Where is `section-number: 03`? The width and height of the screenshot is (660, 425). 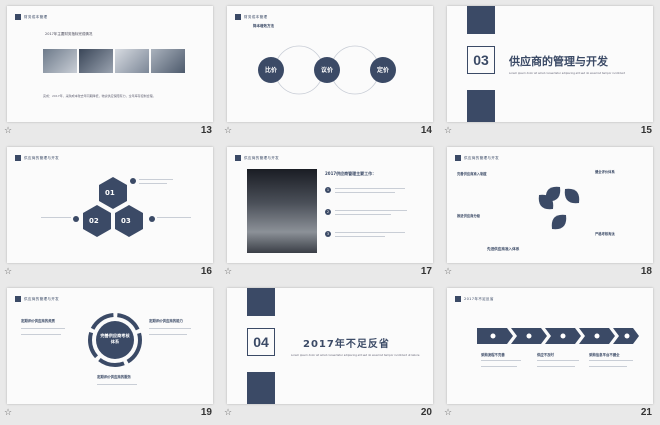 section-number: 03 is located at coordinates (481, 60).